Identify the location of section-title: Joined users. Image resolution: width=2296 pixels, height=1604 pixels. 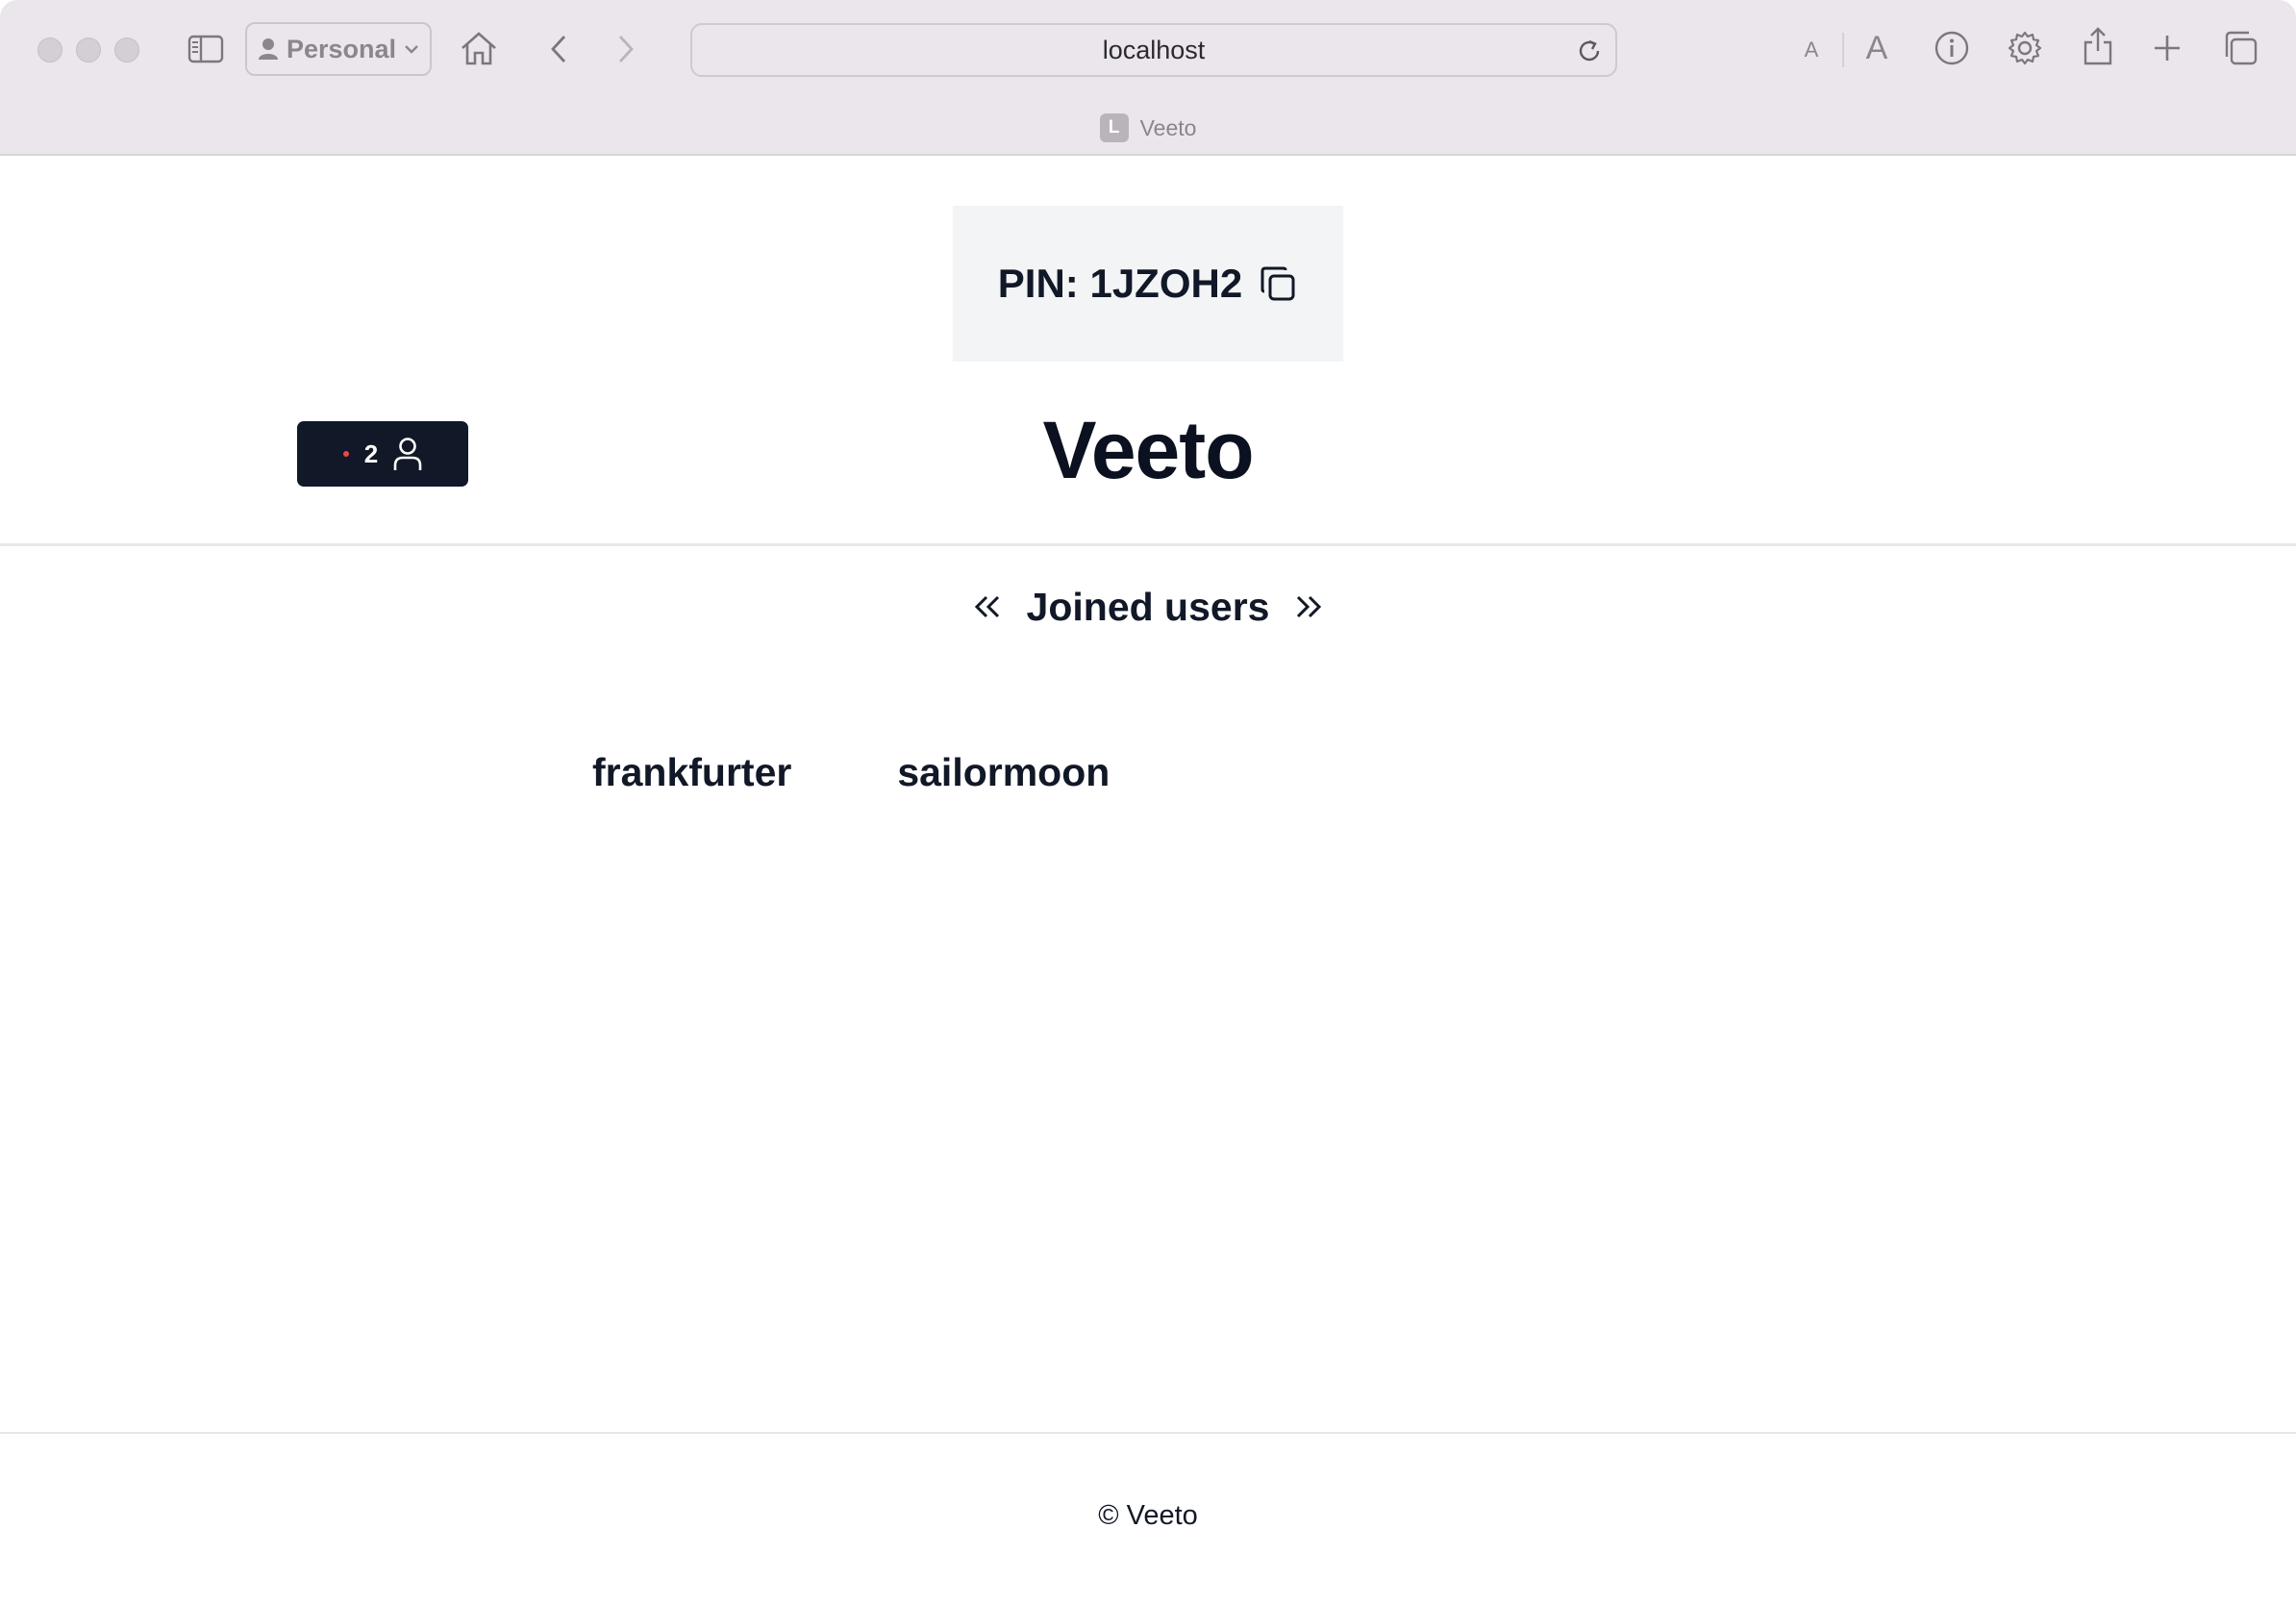
(1148, 606).